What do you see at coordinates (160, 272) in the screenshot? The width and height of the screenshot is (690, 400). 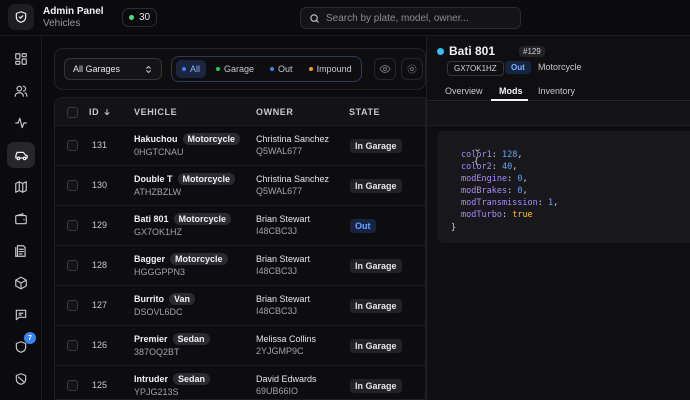 I see `vehicle-plate: HGGGPPN3` at bounding box center [160, 272].